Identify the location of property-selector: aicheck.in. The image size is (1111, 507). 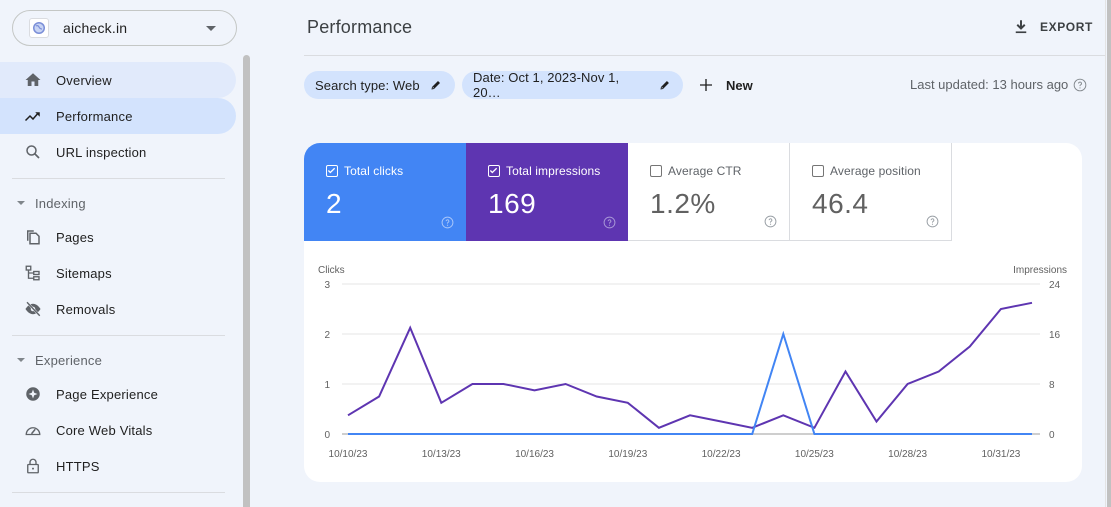
(124, 28).